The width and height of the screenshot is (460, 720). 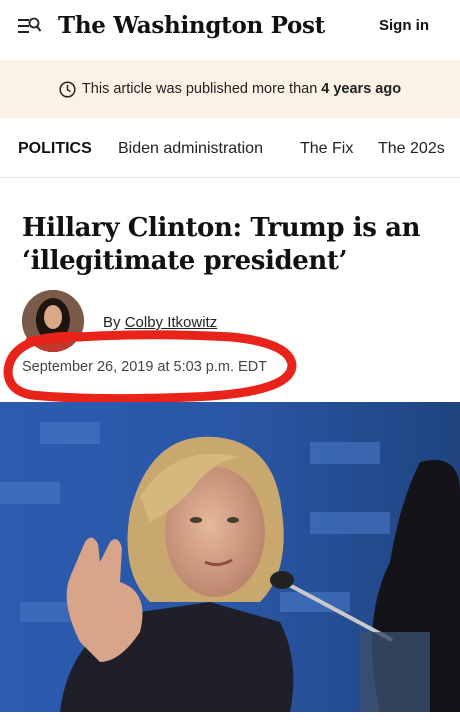 I want to click on sign-in-button: Sign in, so click(x=404, y=25).